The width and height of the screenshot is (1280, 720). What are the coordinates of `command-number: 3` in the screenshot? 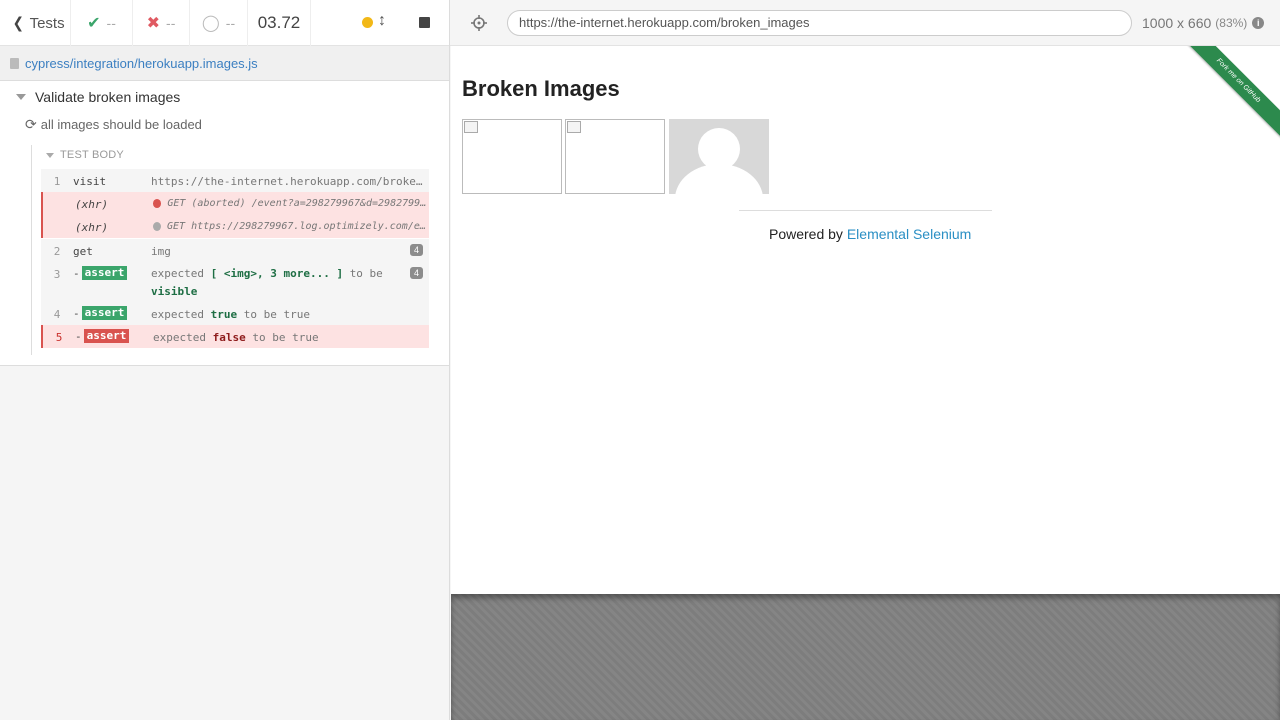 It's located at (57, 274).